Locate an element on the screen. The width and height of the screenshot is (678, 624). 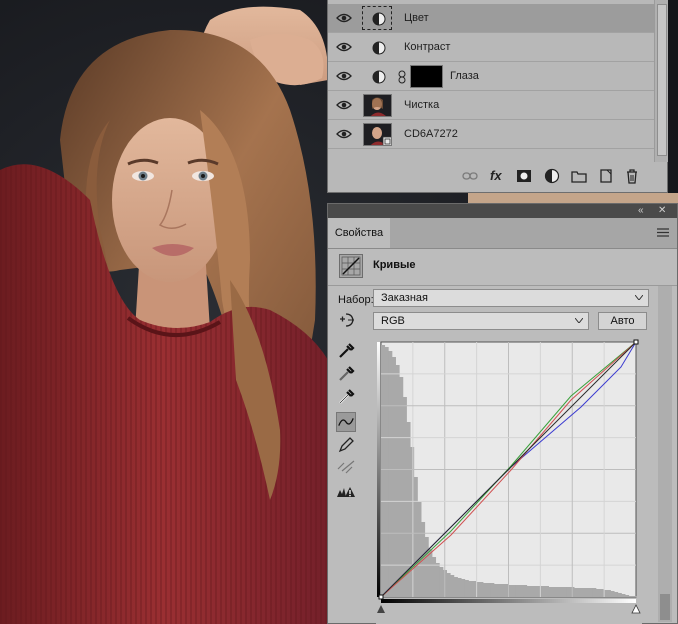
fx-icon: fx is located at coordinates (498, 176).